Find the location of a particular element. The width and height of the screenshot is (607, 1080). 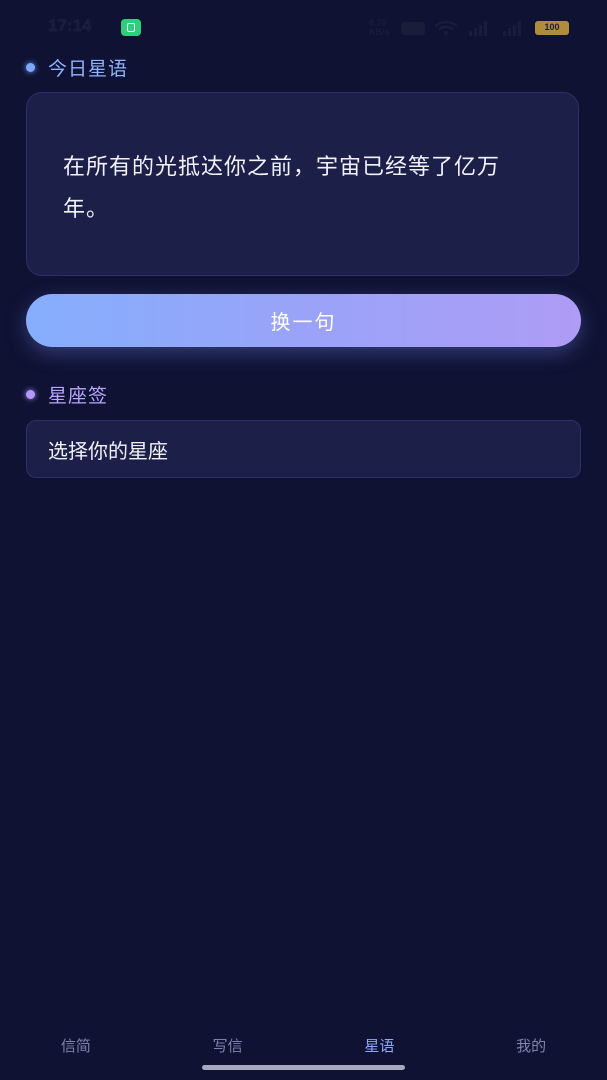

battery-level: 100 is located at coordinates (552, 27).